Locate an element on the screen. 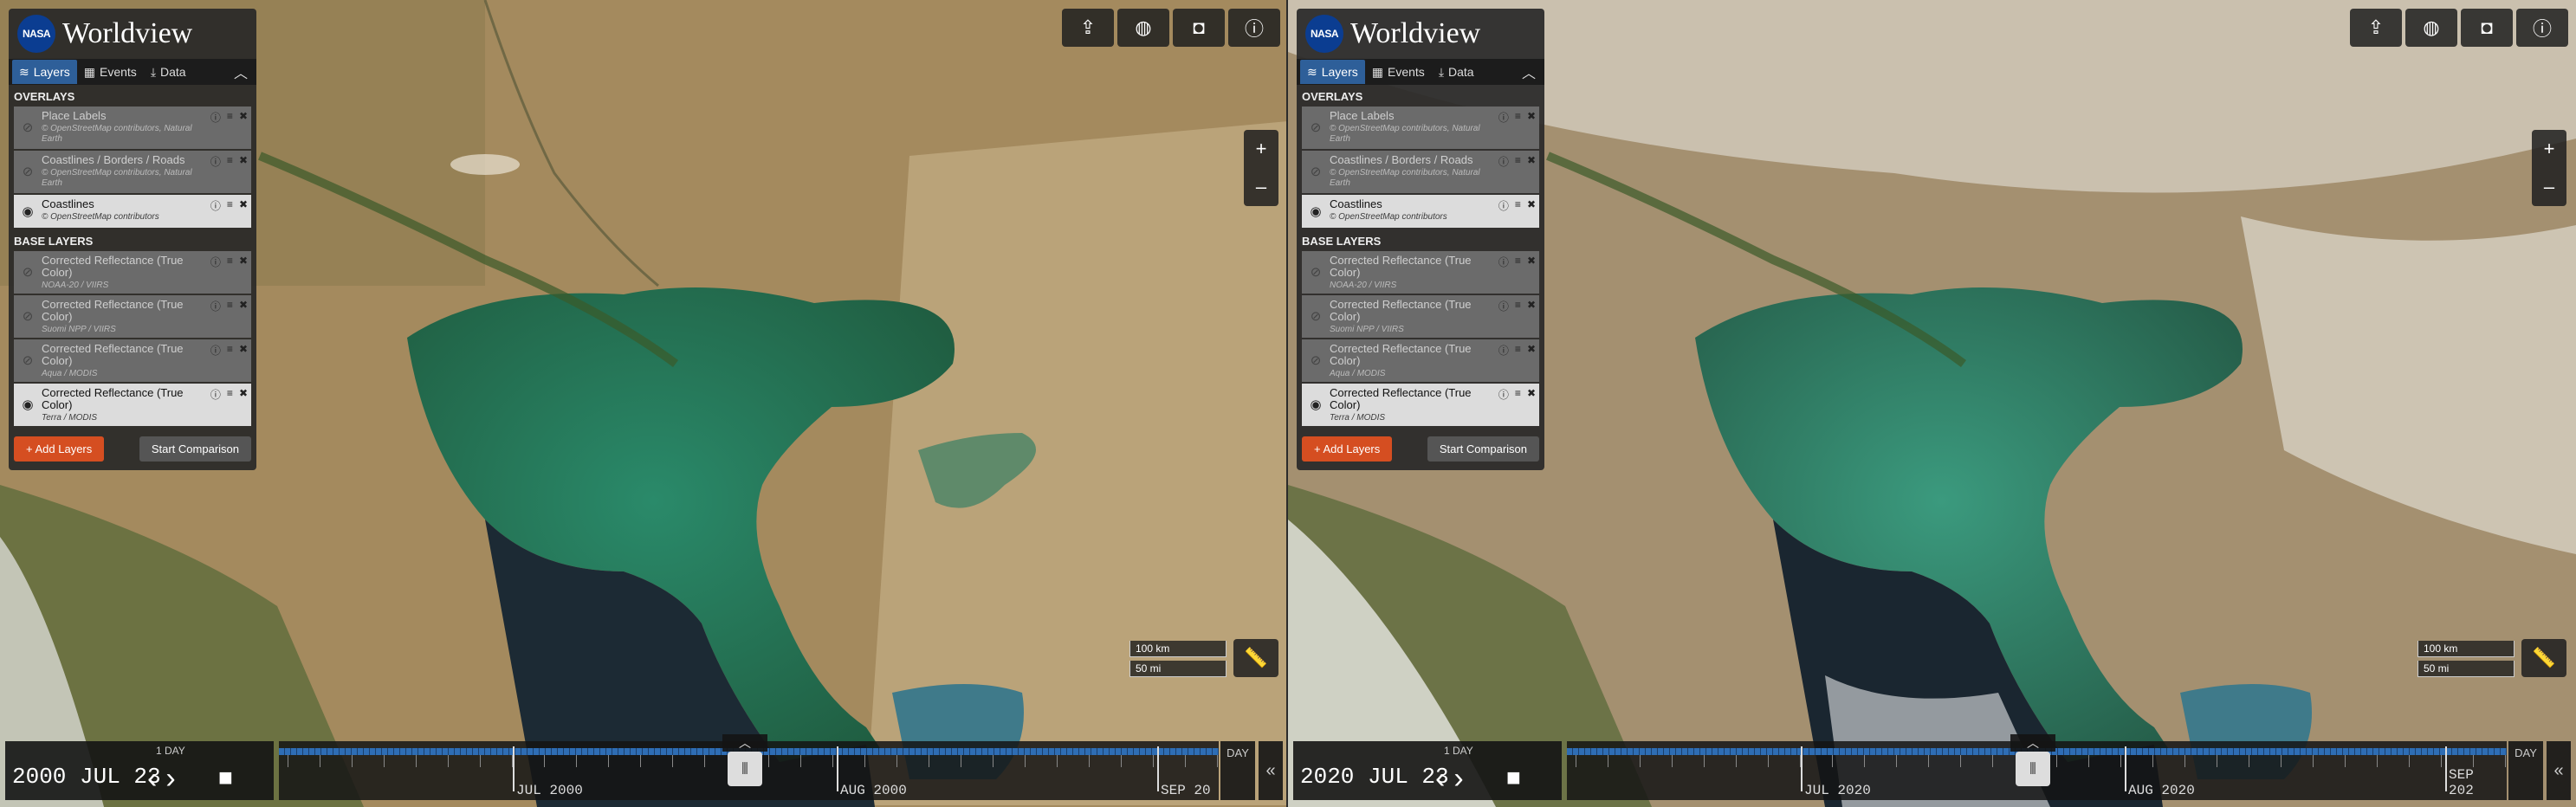  chevron-left-double-icon: « is located at coordinates (1271, 770).